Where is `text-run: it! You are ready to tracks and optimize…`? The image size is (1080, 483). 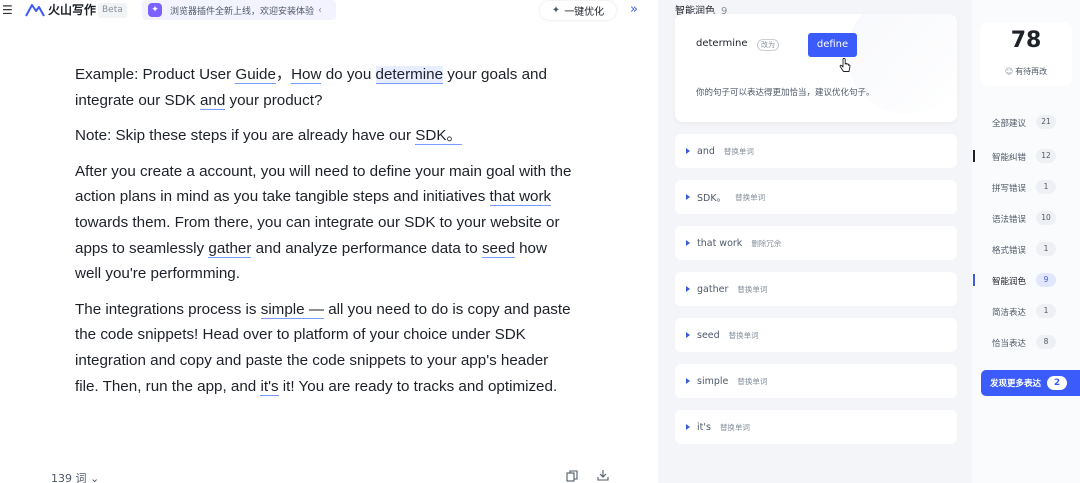 text-run: it! You are ready to tracks and optimize… is located at coordinates (418, 386).